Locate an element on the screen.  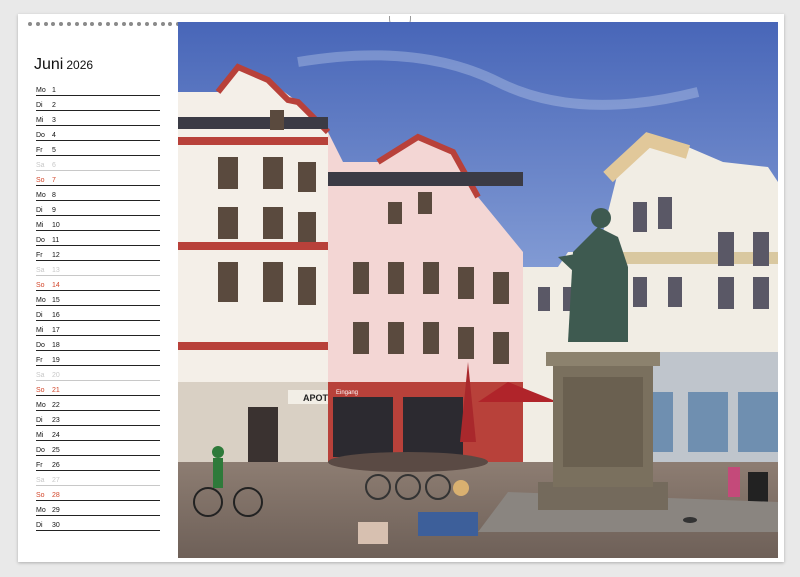
middle-building: Eingang is located at coordinates (425, 307).